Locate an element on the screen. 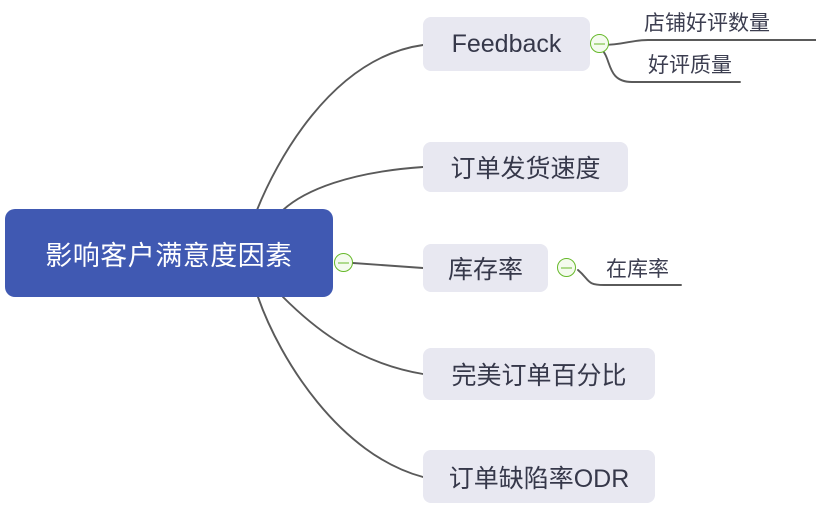 The height and width of the screenshot is (515, 816). leaf-node-shop-positive-count: 店铺好评数量 is located at coordinates (707, 22).